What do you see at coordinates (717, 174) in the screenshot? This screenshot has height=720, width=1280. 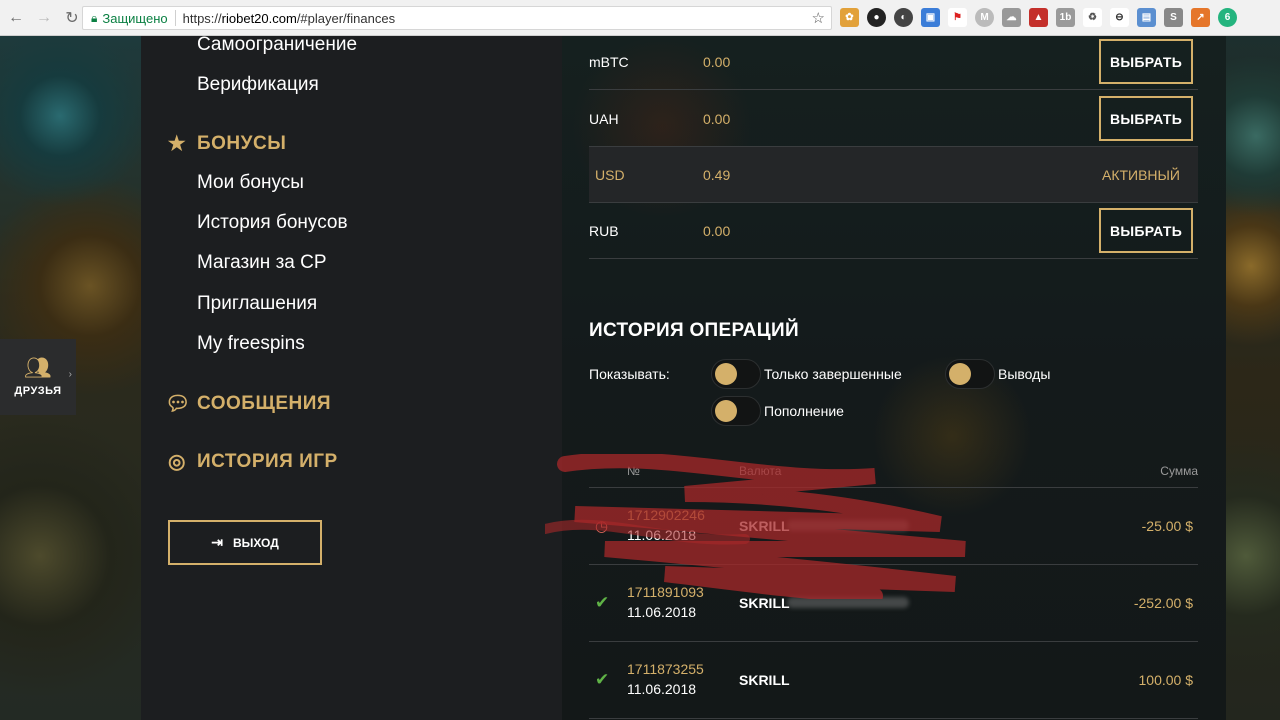 I see `currency-amount: 0.49` at bounding box center [717, 174].